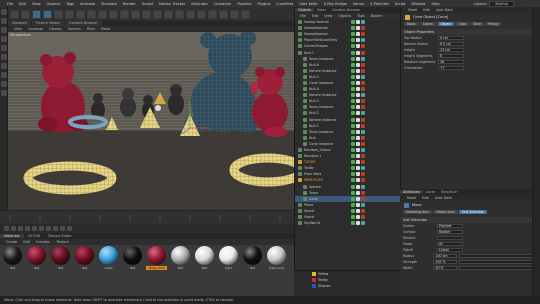 The height and width of the screenshot is (304, 540). Describe the element at coordinates (445, 268) in the screenshot. I see `property-value-field: 50 %` at that location.